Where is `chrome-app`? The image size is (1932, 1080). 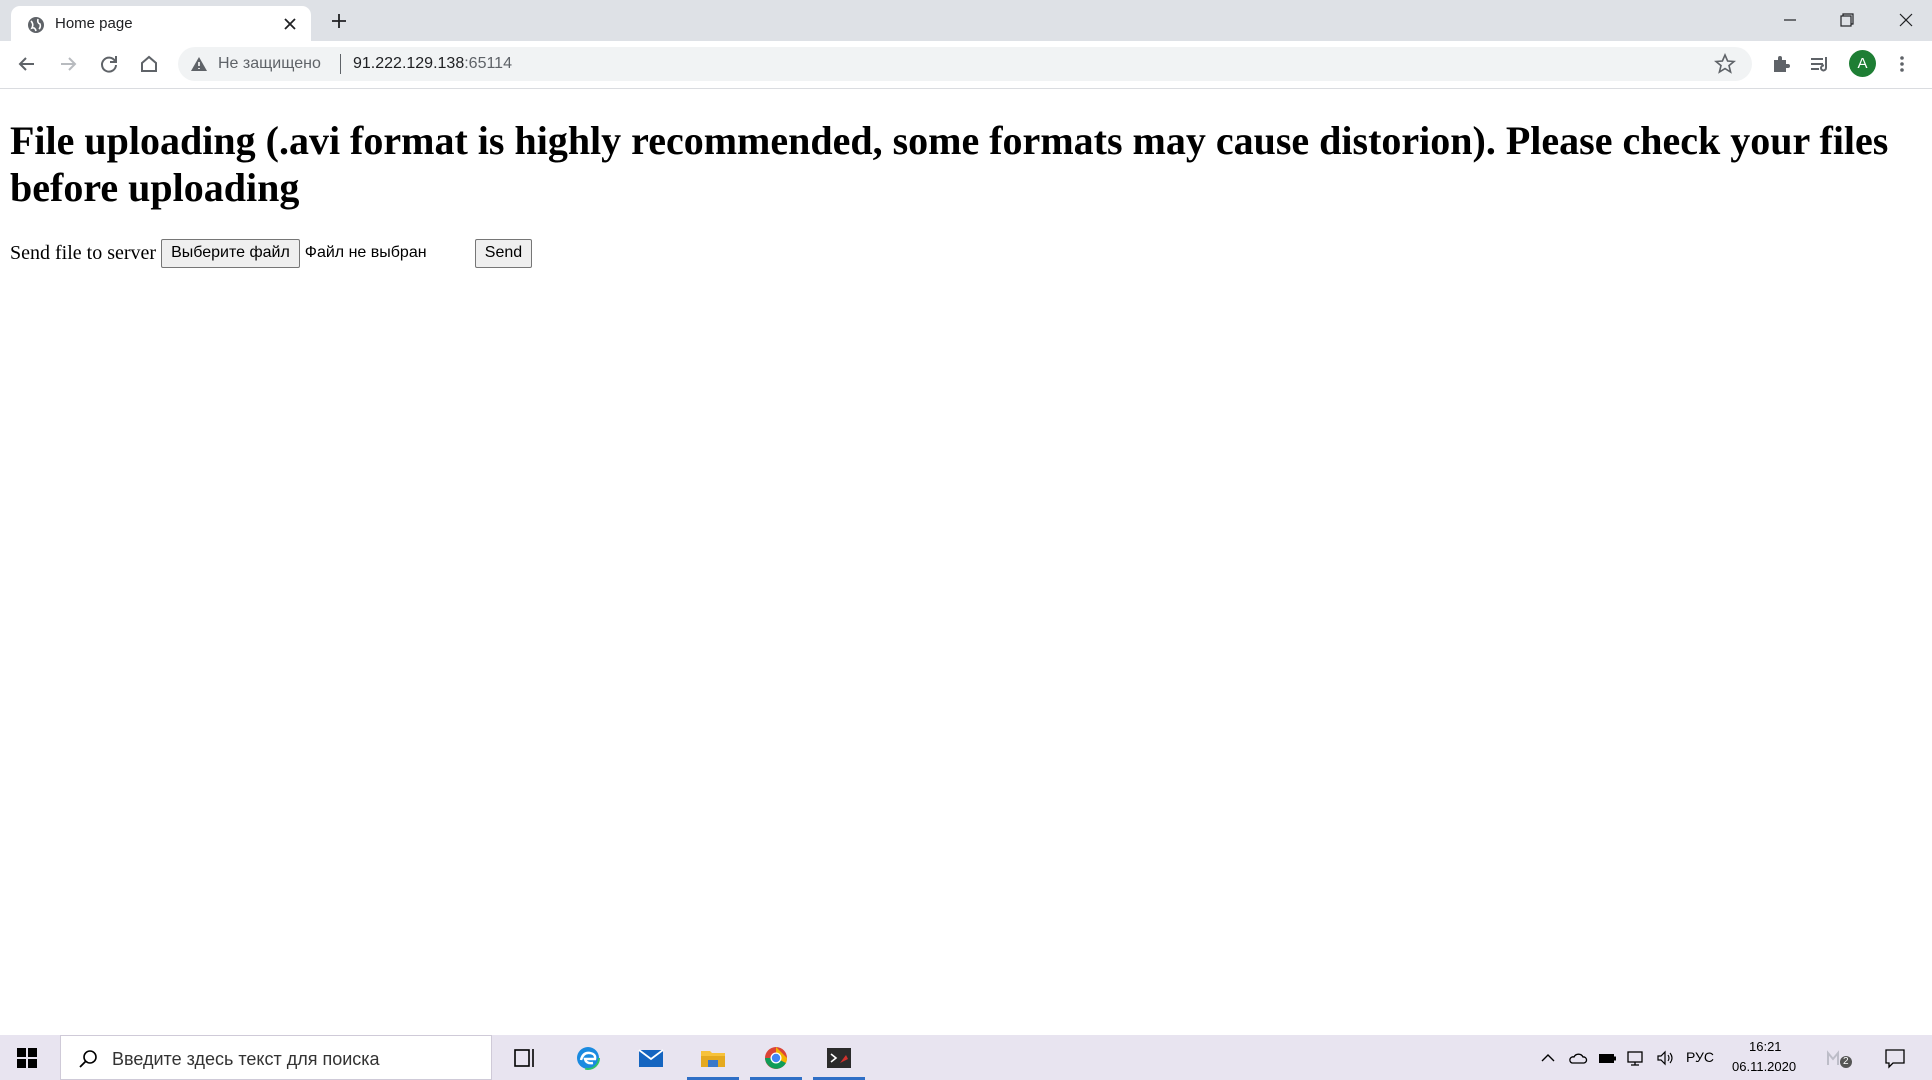 chrome-app is located at coordinates (776, 1057).